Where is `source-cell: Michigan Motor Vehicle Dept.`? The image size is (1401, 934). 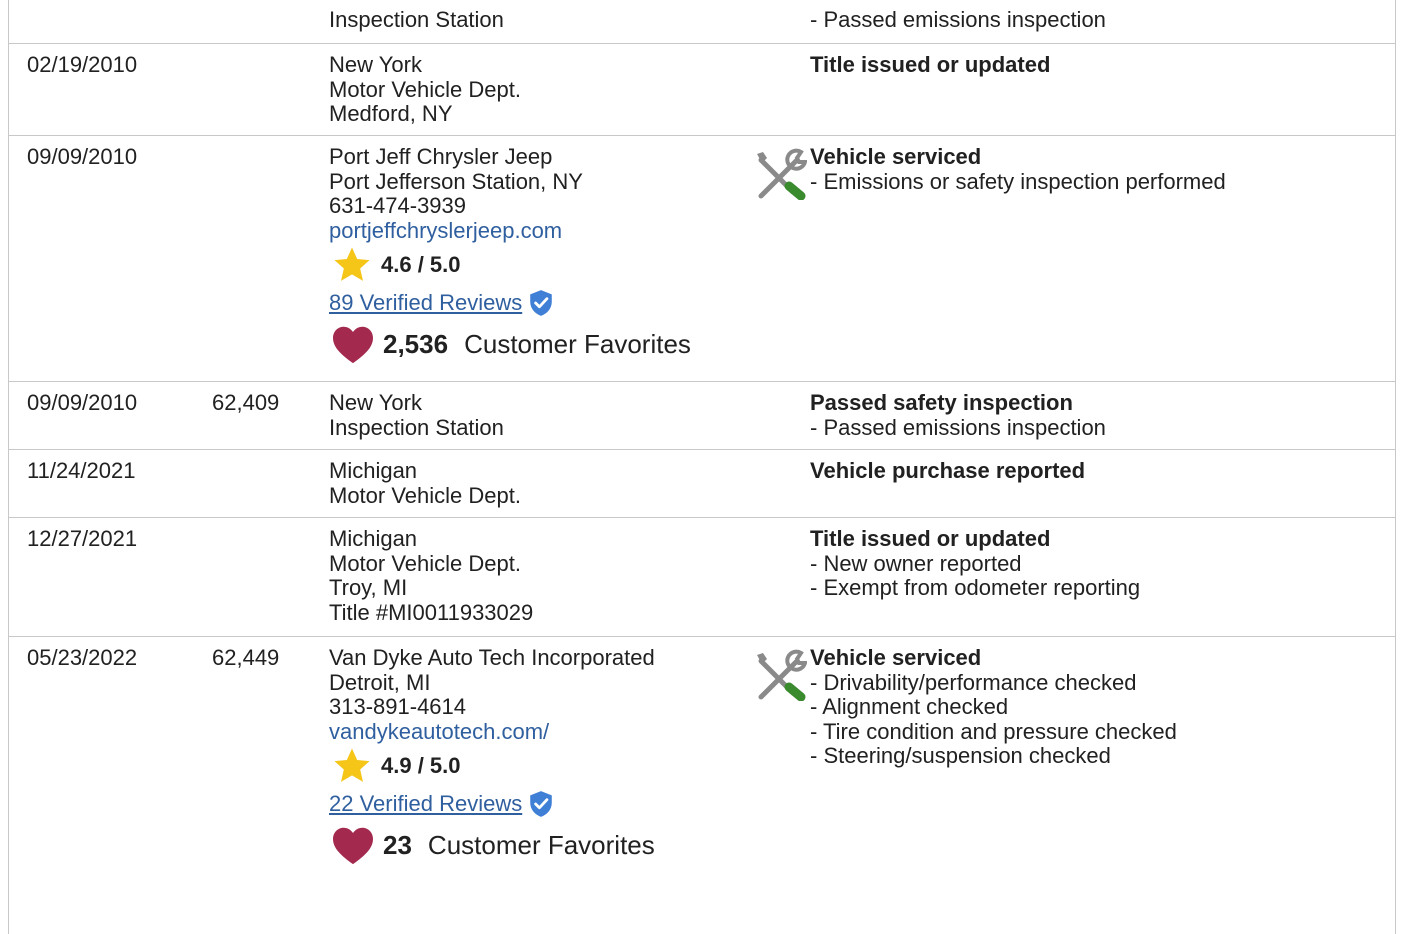 source-cell: Michigan Motor Vehicle Dept. is located at coordinates (544, 483).